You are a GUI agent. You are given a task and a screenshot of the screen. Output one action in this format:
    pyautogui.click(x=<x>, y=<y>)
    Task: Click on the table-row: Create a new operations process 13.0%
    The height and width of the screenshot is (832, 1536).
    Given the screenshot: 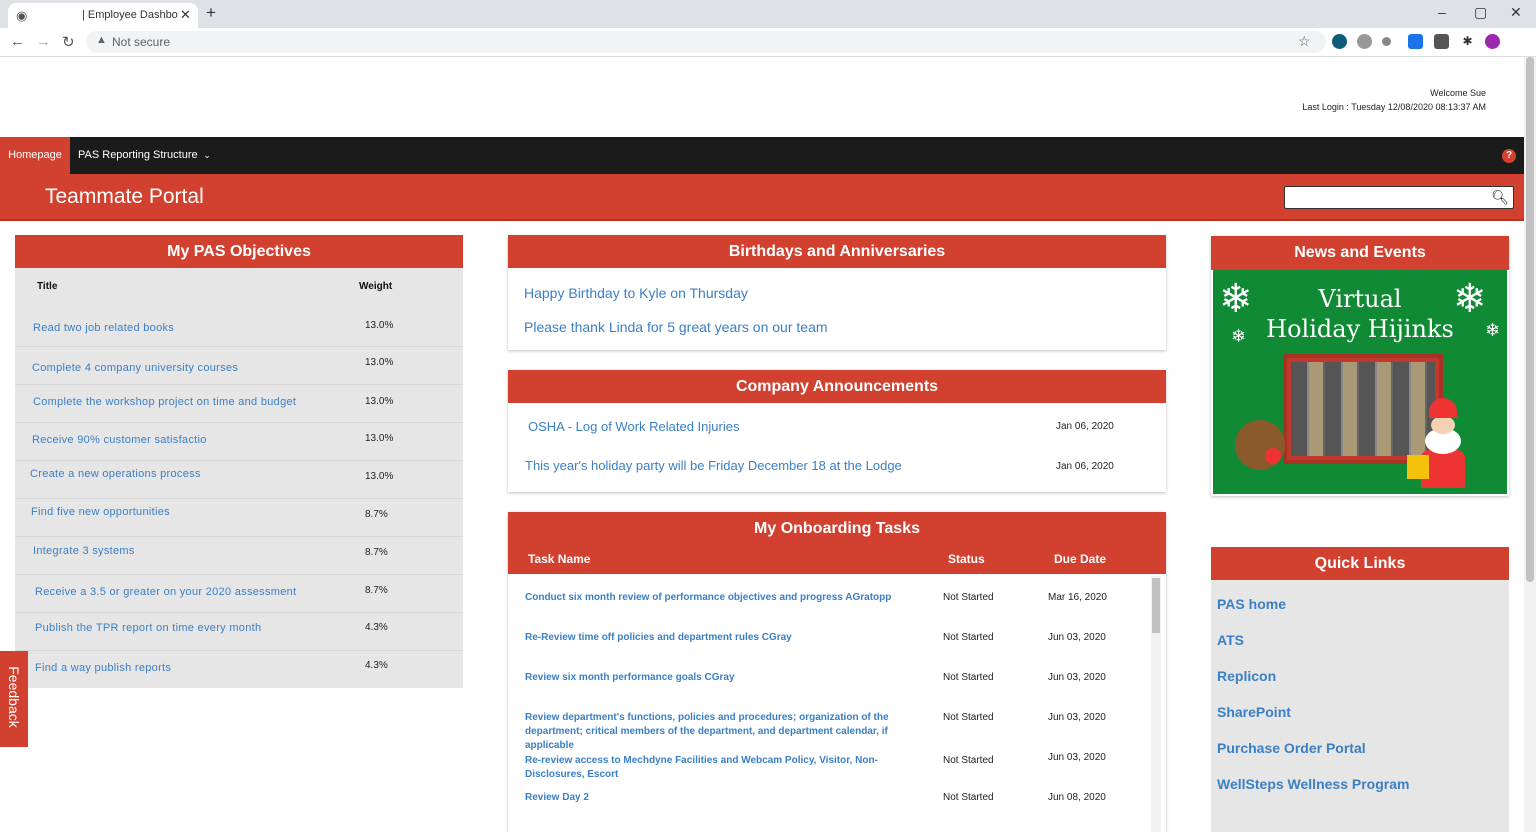 What is the action you would take?
    pyautogui.click(x=239, y=480)
    